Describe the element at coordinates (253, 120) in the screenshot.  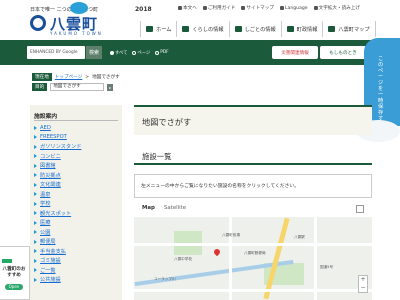
I see `page-title-block: 地図でさがす` at that location.